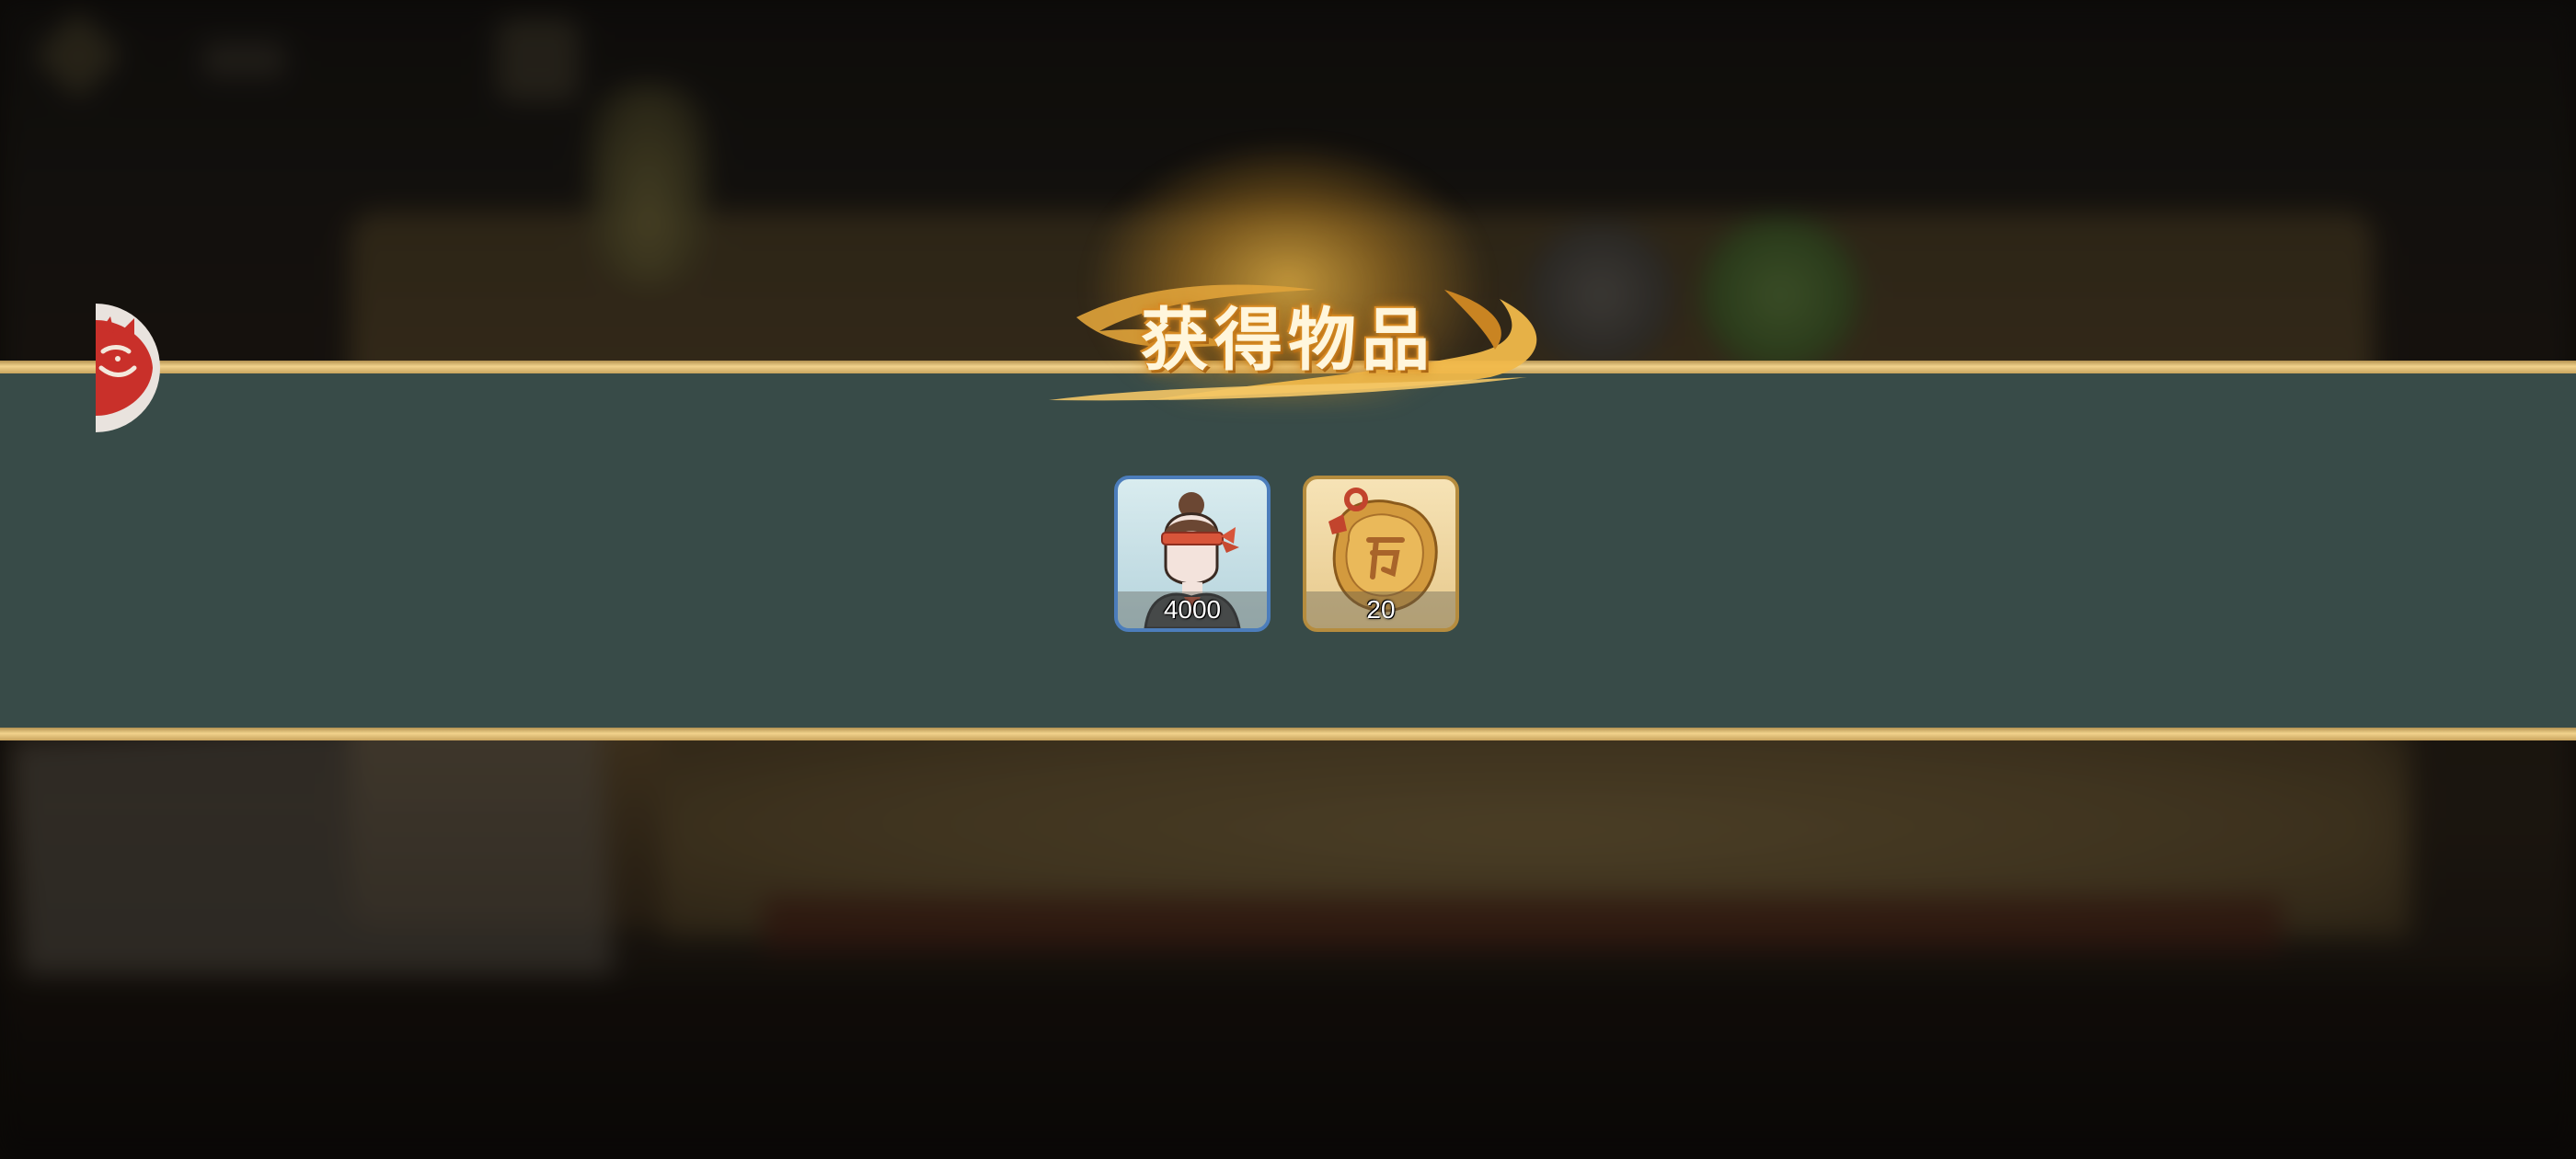 The width and height of the screenshot is (2576, 1159). I want to click on red-demon-mask-icon, so click(128, 368).